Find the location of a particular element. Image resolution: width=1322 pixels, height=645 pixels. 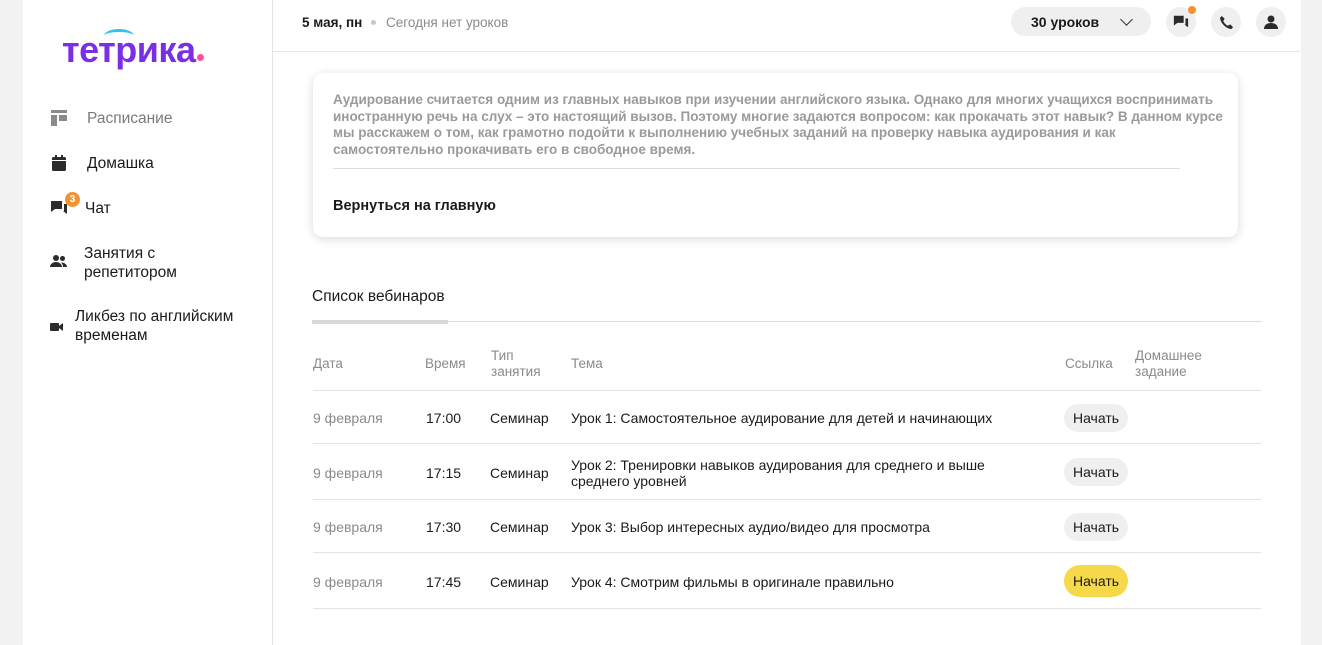

messages-button is located at coordinates (1181, 21).